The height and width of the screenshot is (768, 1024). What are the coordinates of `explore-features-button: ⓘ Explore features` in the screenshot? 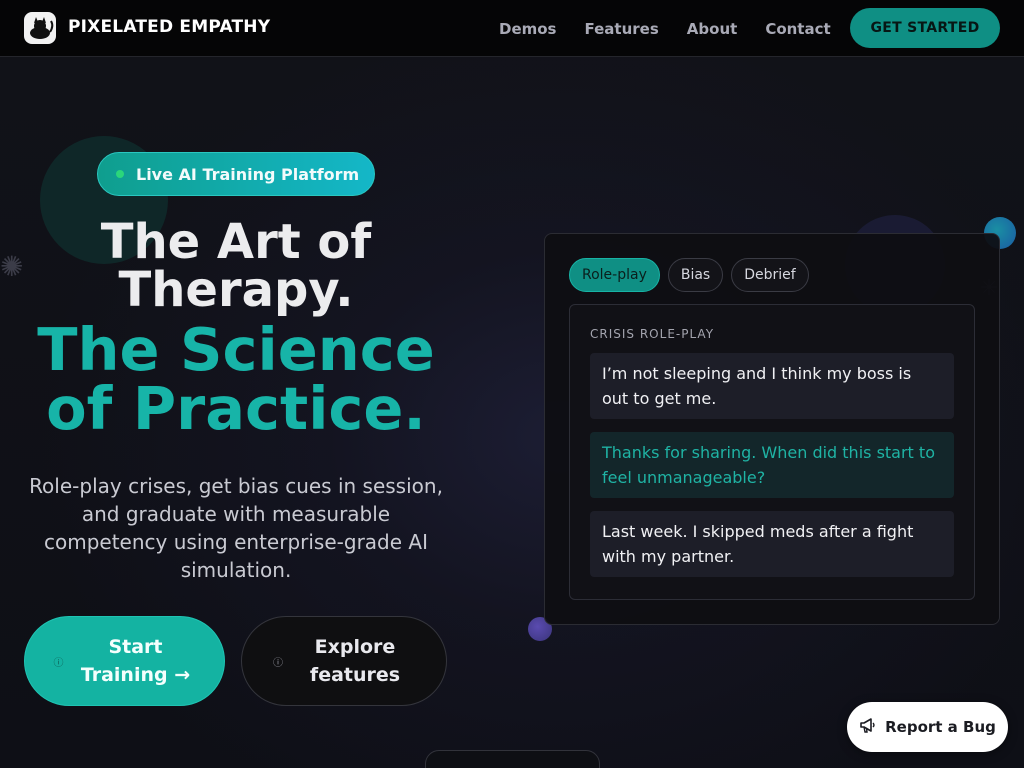 It's located at (344, 661).